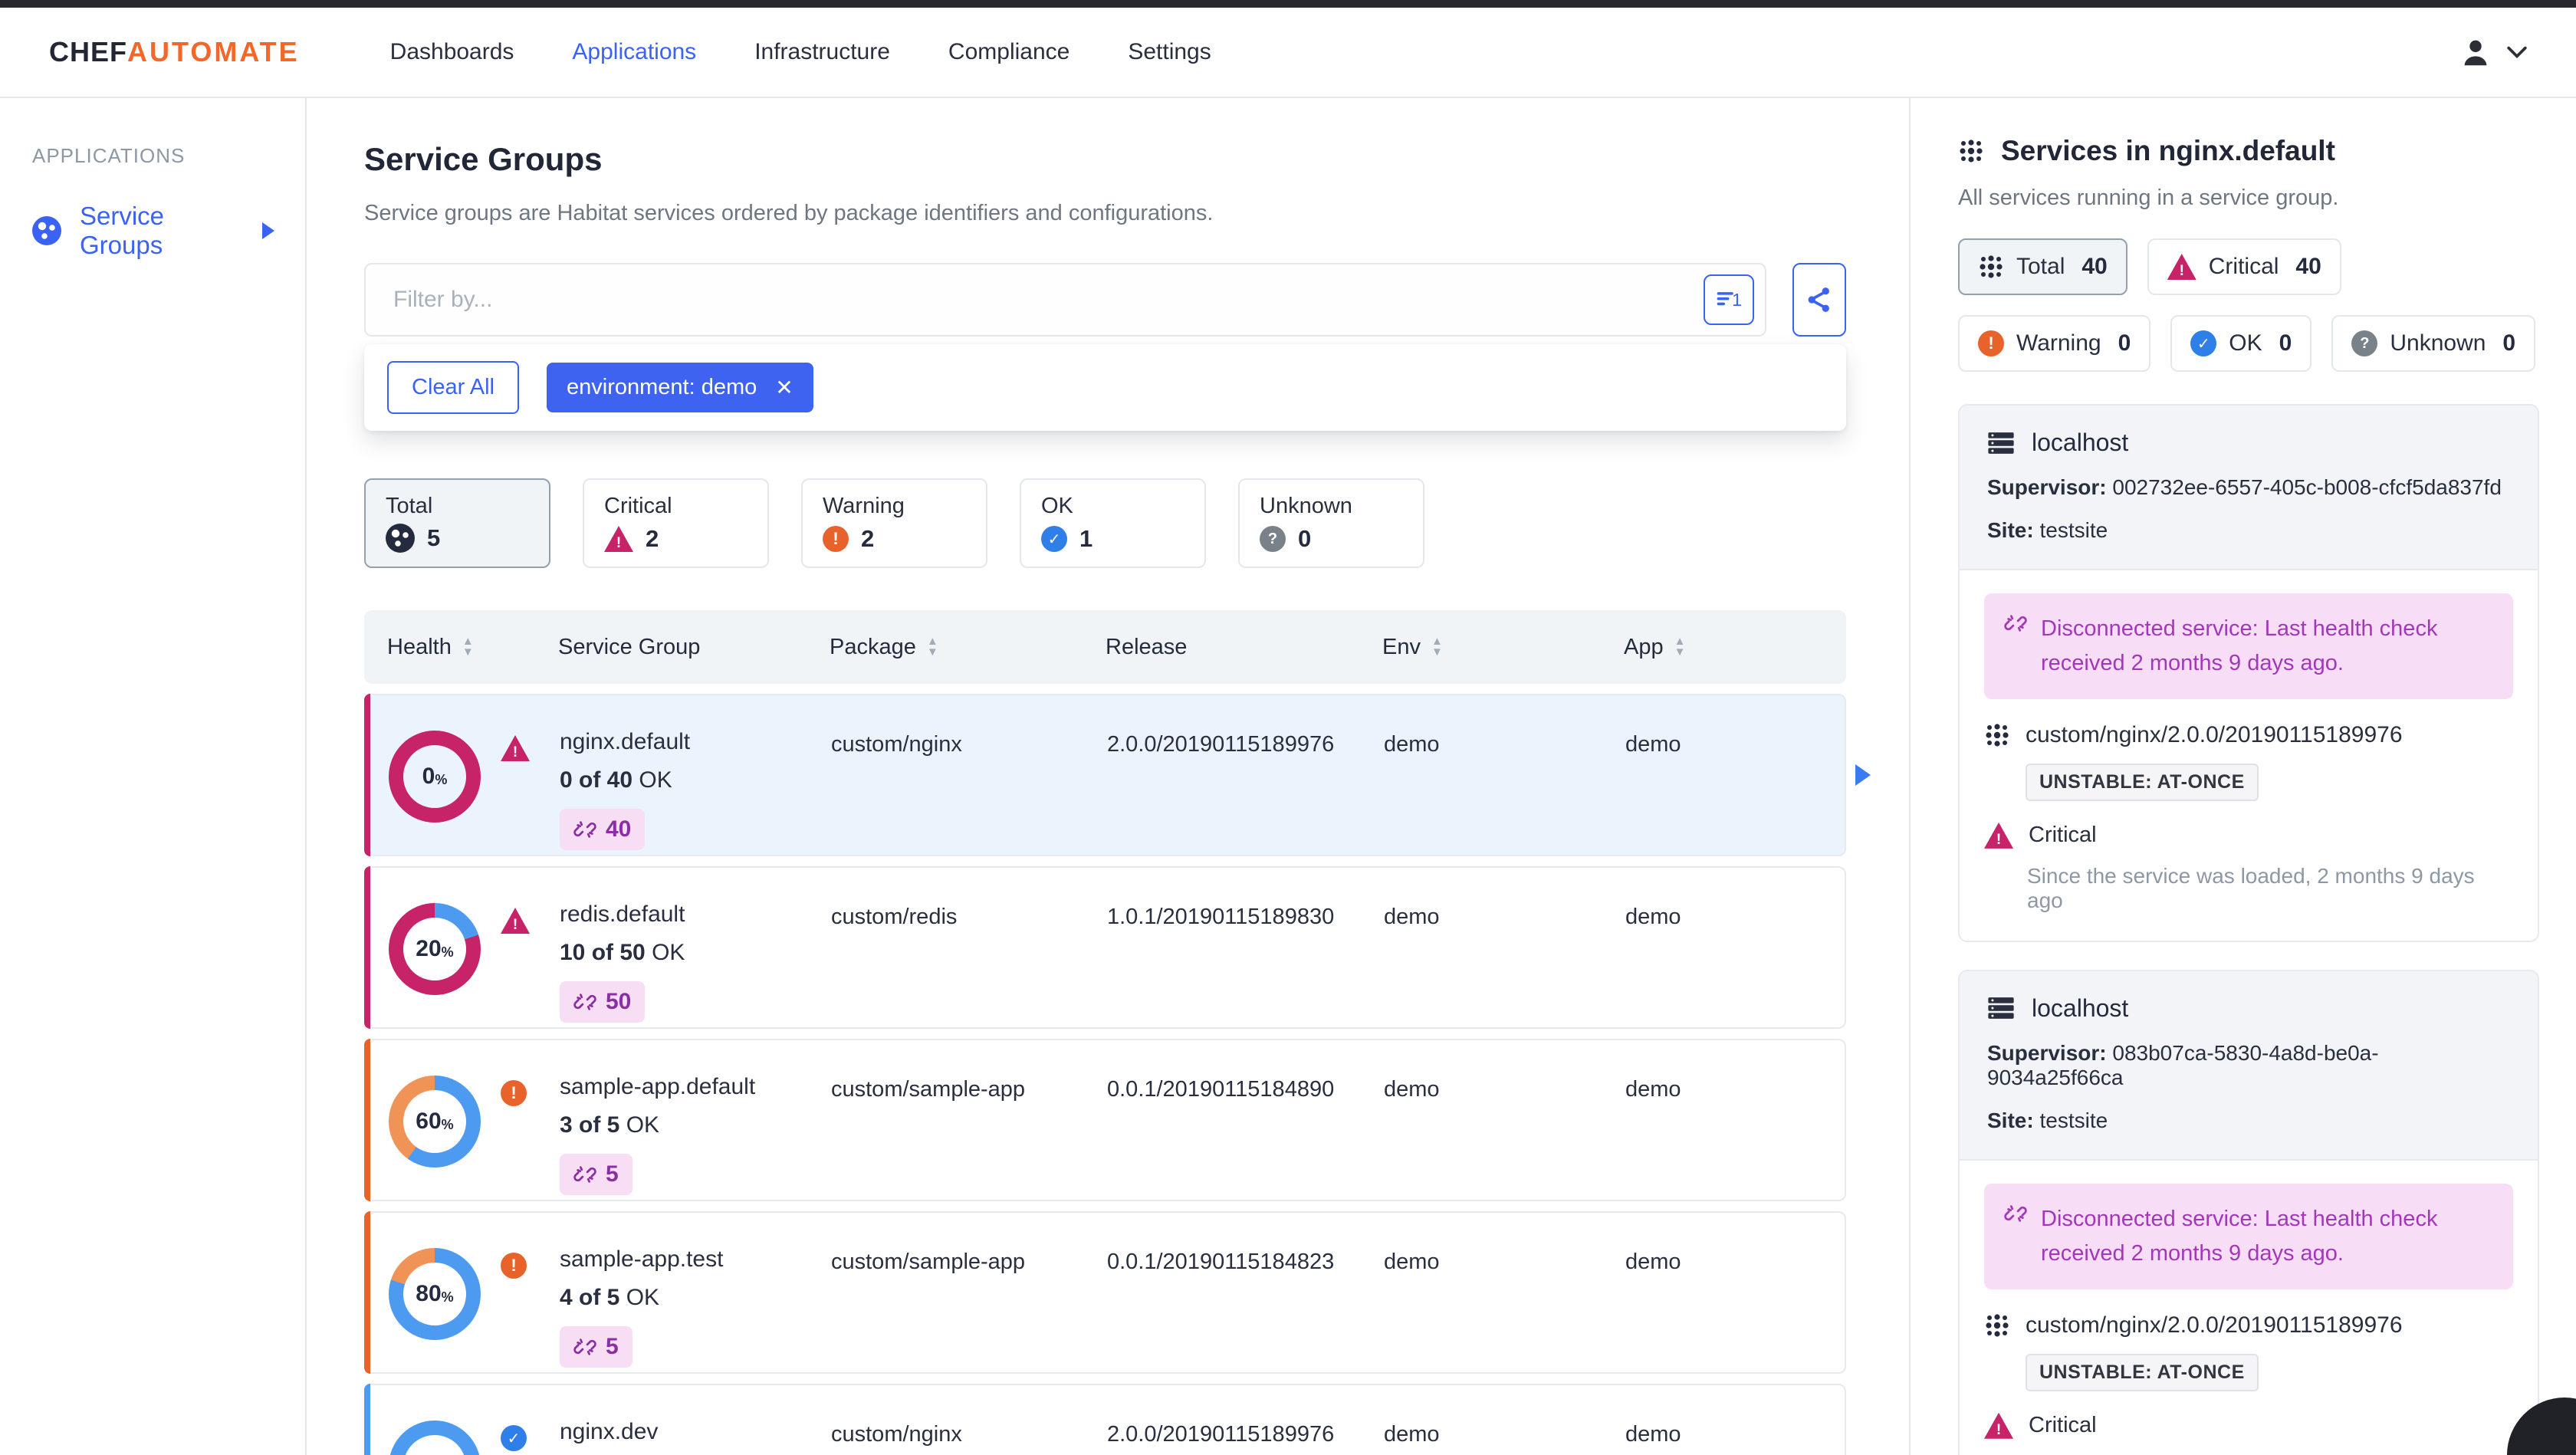  Describe the element at coordinates (612, 1346) in the screenshot. I see `disconnected-count: 5` at that location.